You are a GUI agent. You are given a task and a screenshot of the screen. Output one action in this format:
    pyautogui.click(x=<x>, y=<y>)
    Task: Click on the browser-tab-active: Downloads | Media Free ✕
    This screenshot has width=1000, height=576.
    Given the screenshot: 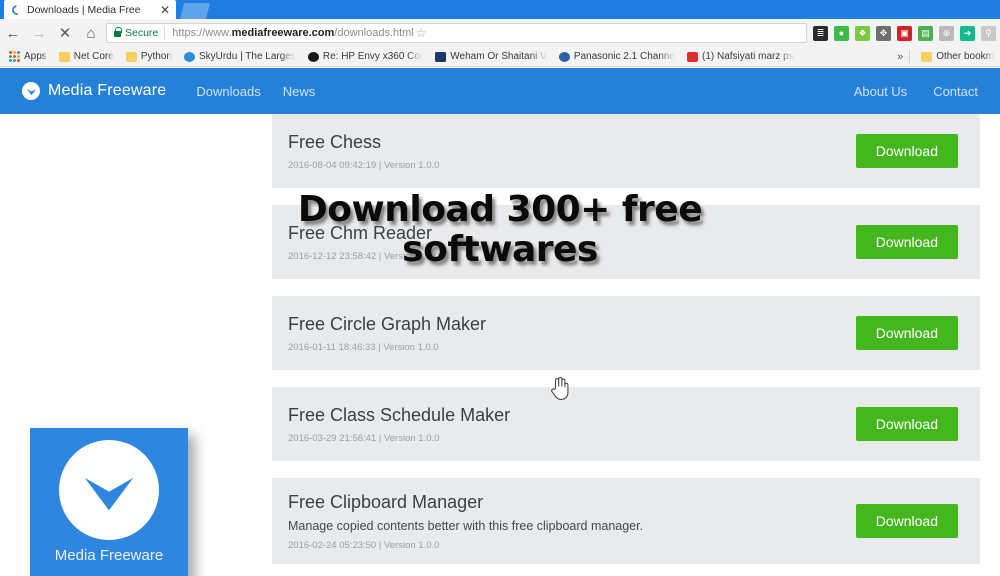 What is the action you would take?
    pyautogui.click(x=90, y=9)
    